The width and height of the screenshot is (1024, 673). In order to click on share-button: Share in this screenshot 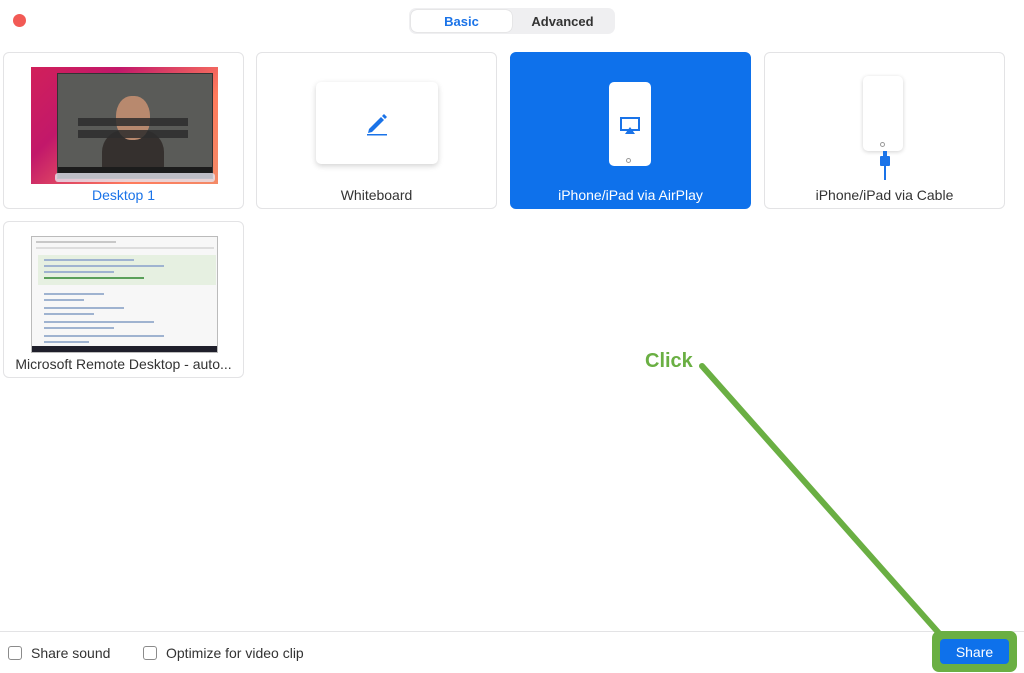, I will do `click(974, 651)`.